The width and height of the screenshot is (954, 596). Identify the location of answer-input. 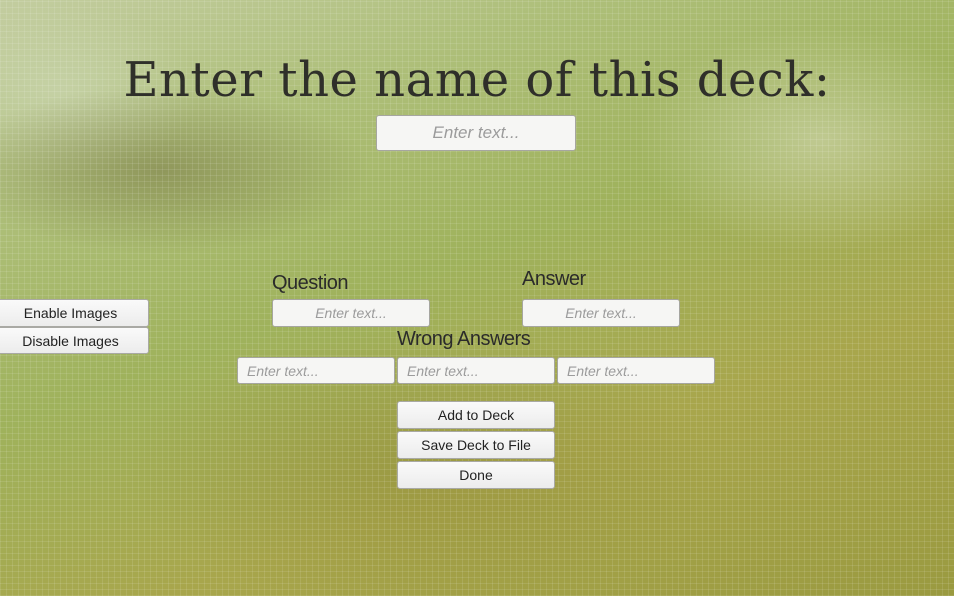
(601, 313).